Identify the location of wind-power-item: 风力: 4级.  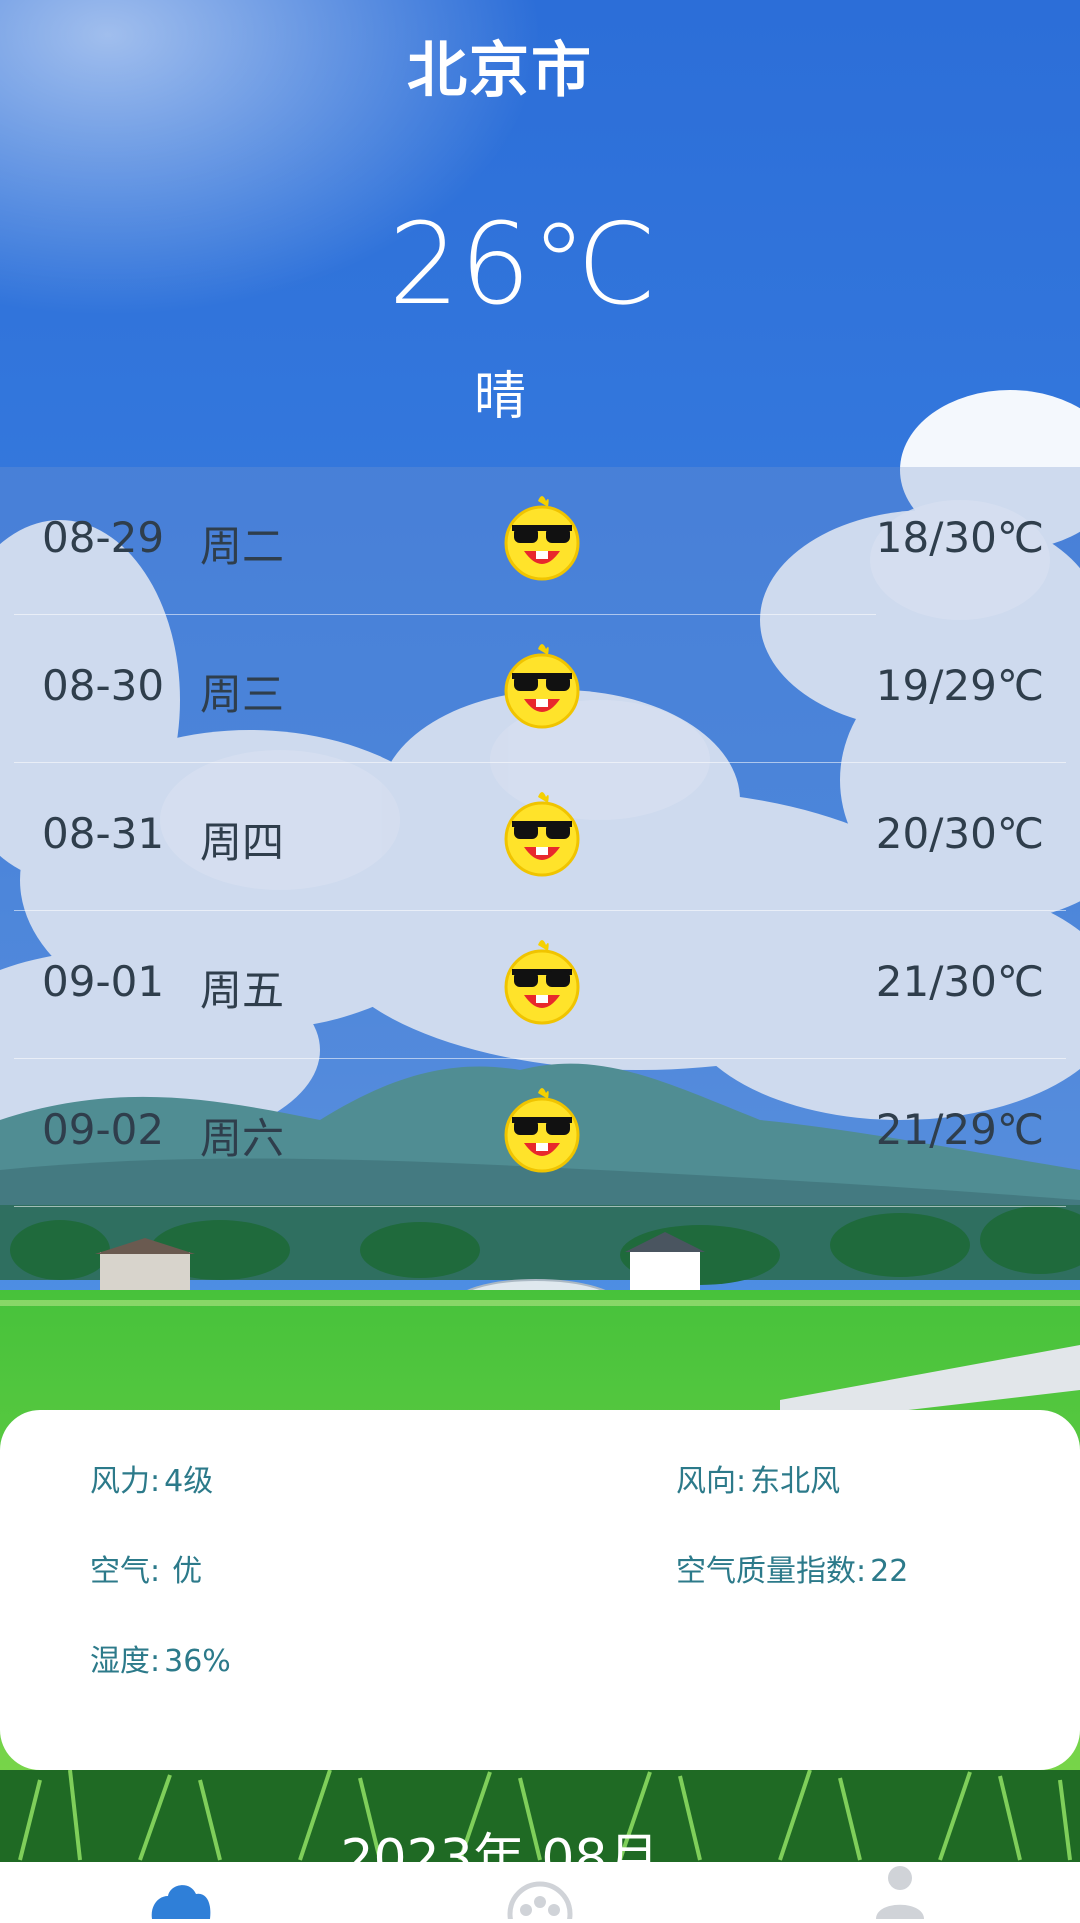
(151, 1478).